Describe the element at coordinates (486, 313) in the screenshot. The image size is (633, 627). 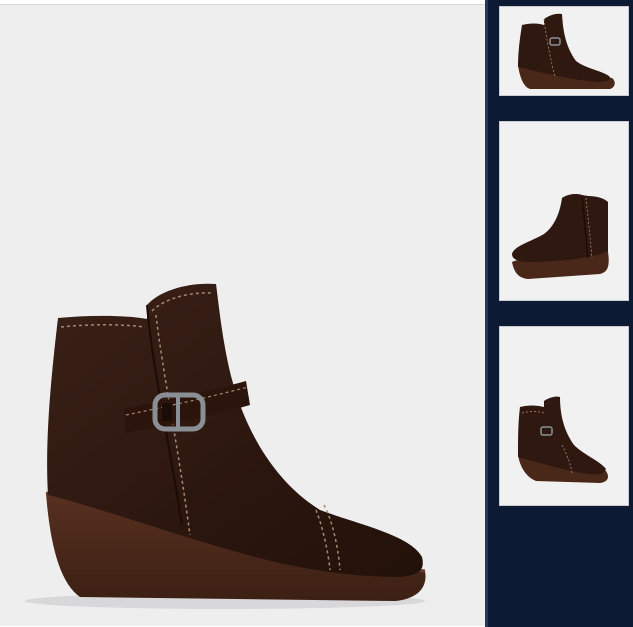
I see `rail-divider` at that location.